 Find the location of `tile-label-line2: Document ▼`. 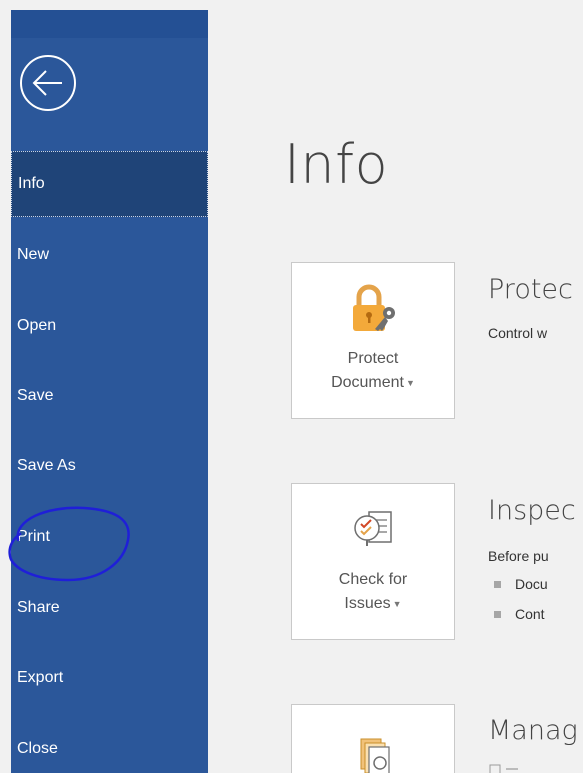

tile-label-line2: Document ▼ is located at coordinates (373, 383).